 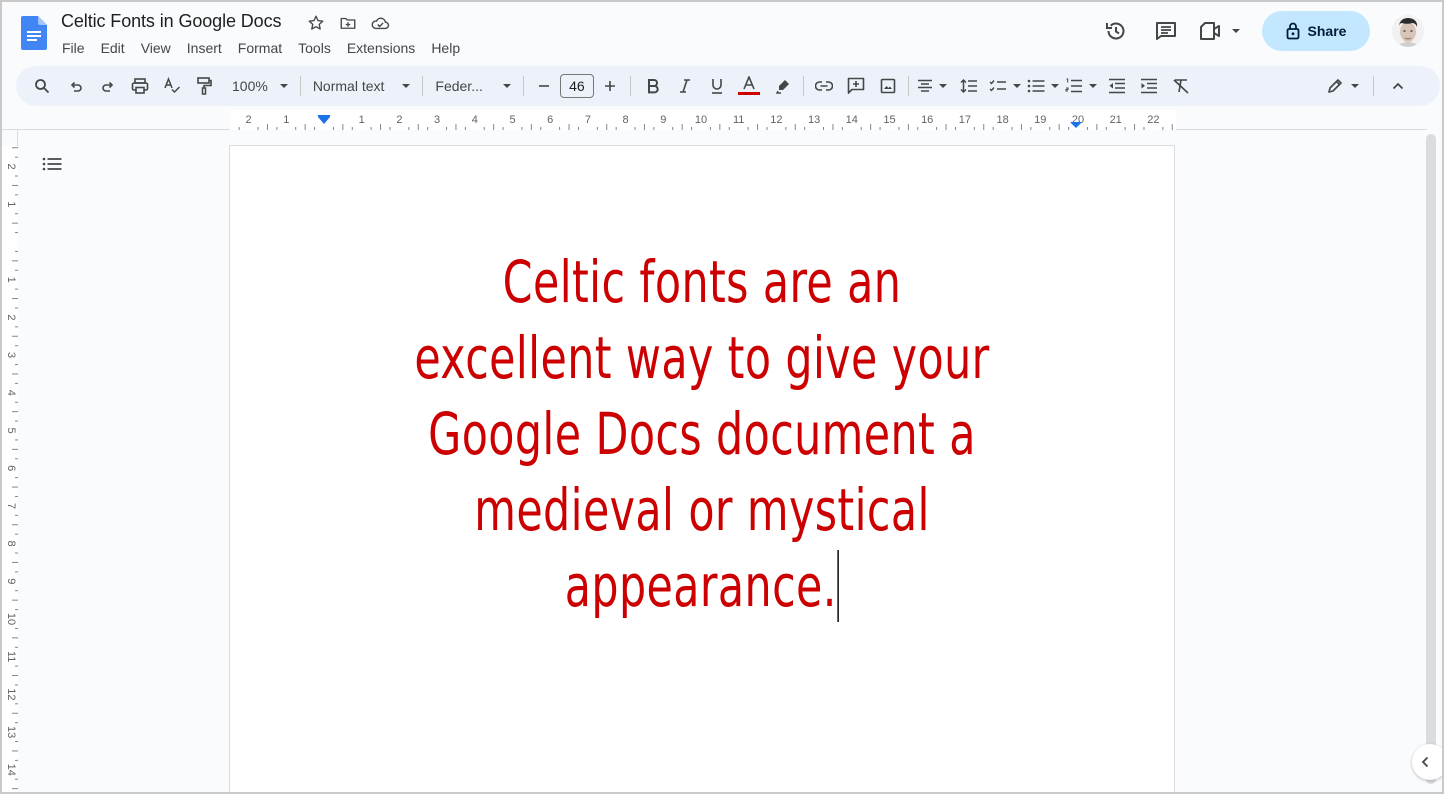 What do you see at coordinates (348, 23) in the screenshot?
I see `move-to-folder-icon` at bounding box center [348, 23].